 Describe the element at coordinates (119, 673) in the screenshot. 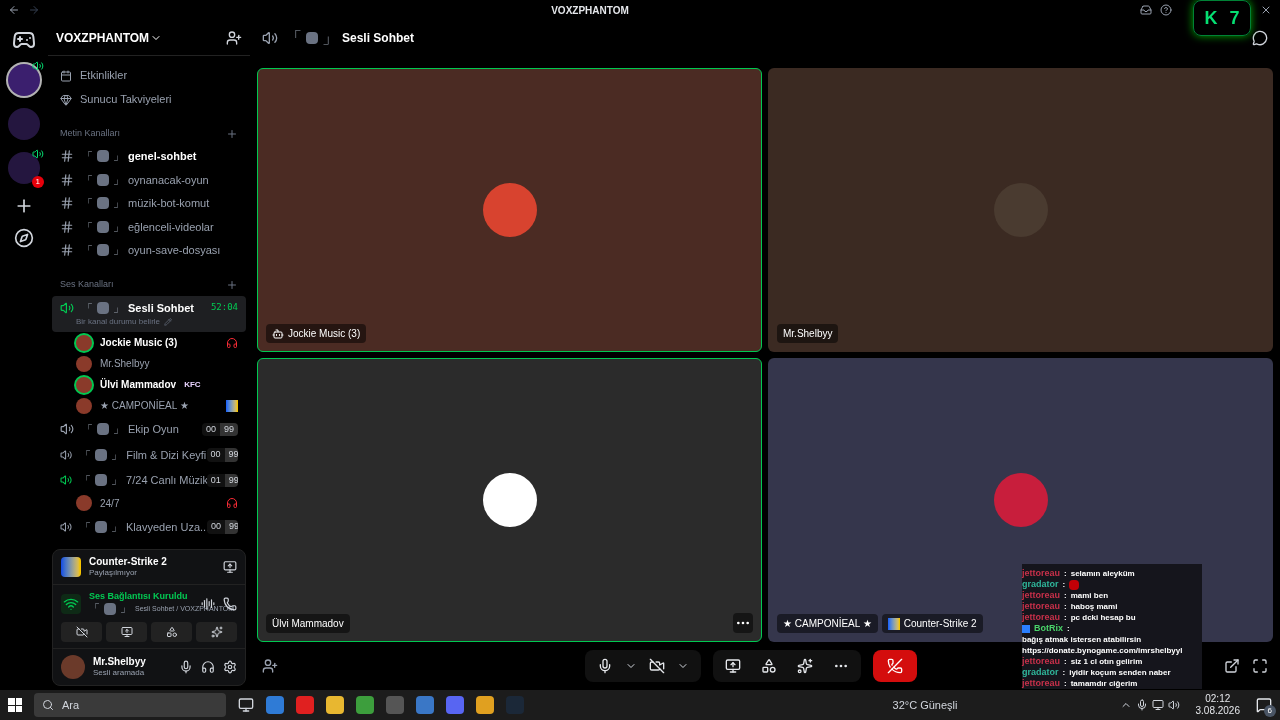

I see `user-status: Sesli aramada` at that location.